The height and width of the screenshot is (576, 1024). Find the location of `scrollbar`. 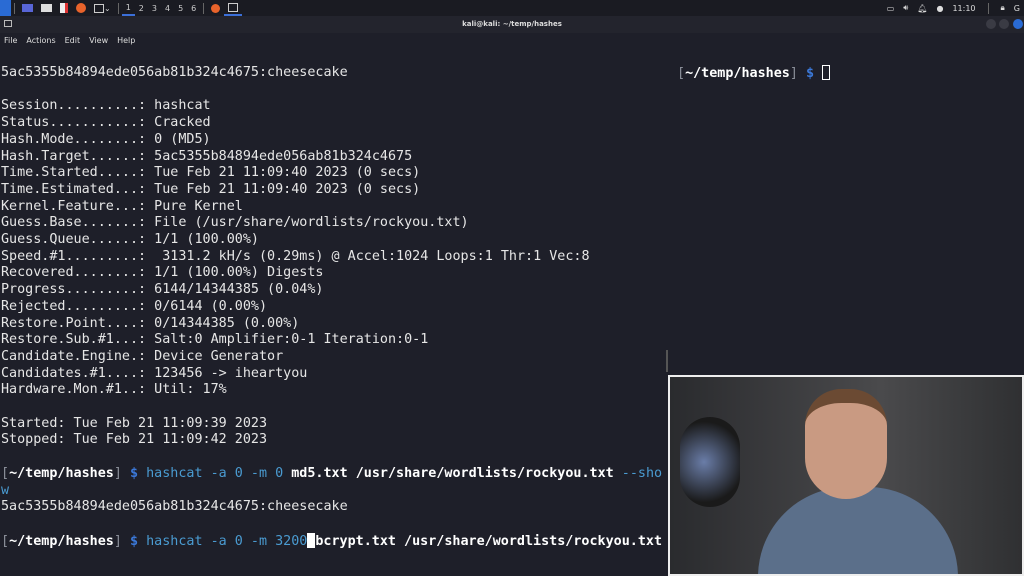

scrollbar is located at coordinates (667, 361).